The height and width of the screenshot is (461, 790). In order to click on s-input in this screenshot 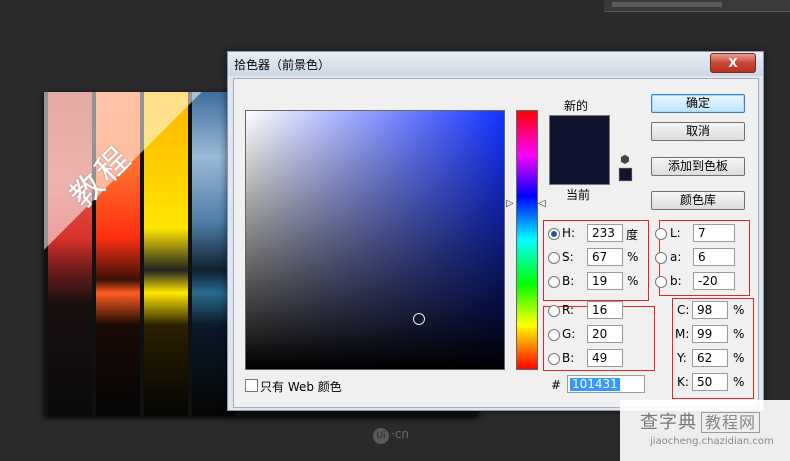, I will do `click(605, 257)`.